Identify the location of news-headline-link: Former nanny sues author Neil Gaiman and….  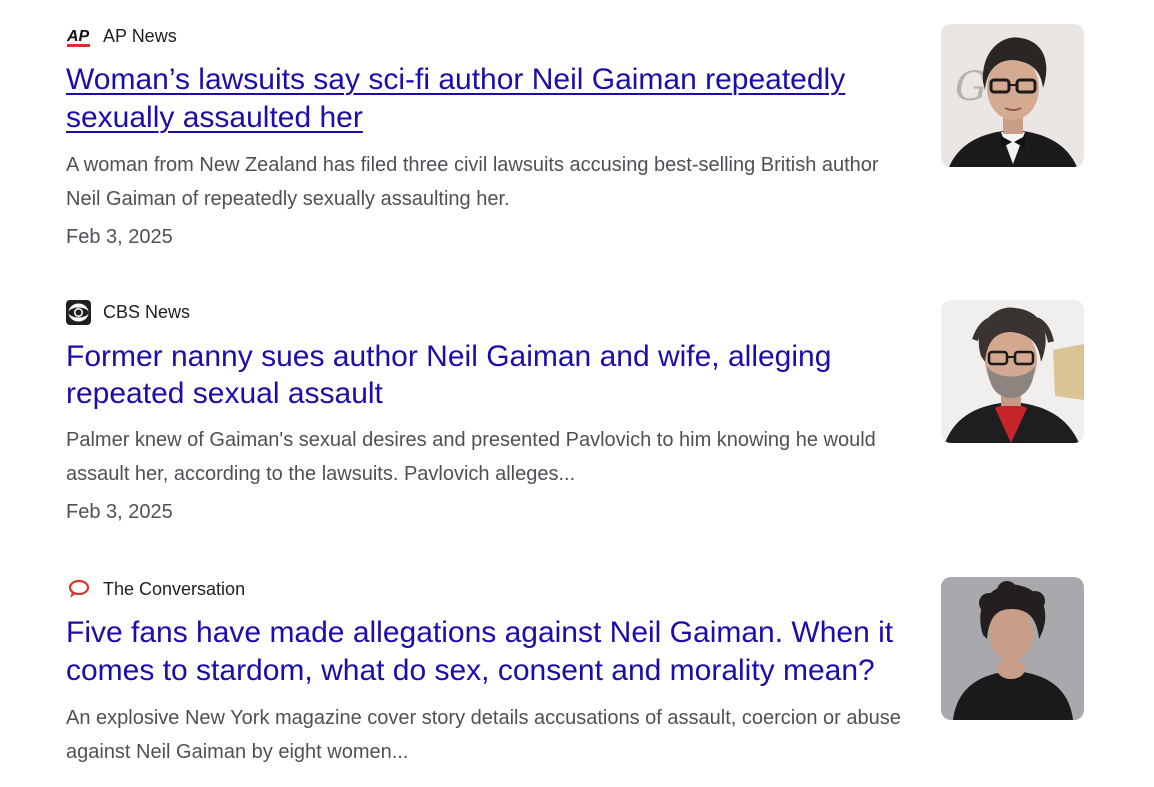
(492, 375).